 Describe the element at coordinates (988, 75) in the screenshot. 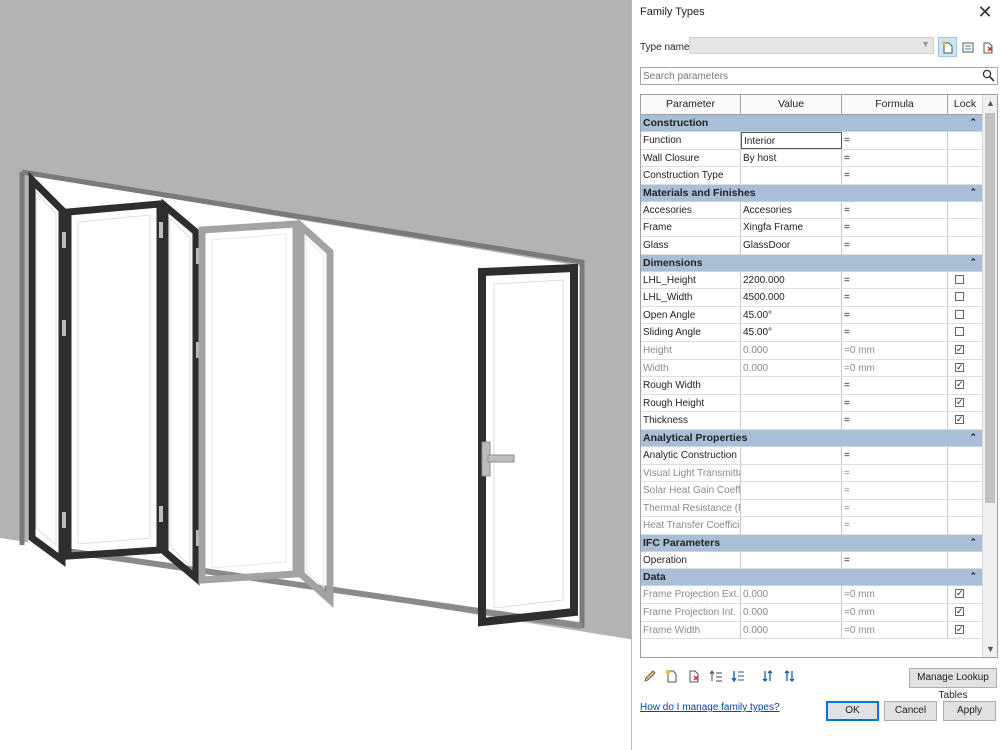

I see `search-icon` at that location.